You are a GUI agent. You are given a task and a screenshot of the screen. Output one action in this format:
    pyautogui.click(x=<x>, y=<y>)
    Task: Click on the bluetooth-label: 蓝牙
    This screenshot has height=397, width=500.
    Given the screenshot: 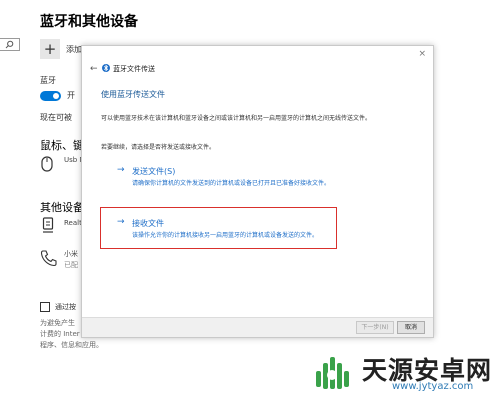 What is the action you would take?
    pyautogui.click(x=48, y=80)
    